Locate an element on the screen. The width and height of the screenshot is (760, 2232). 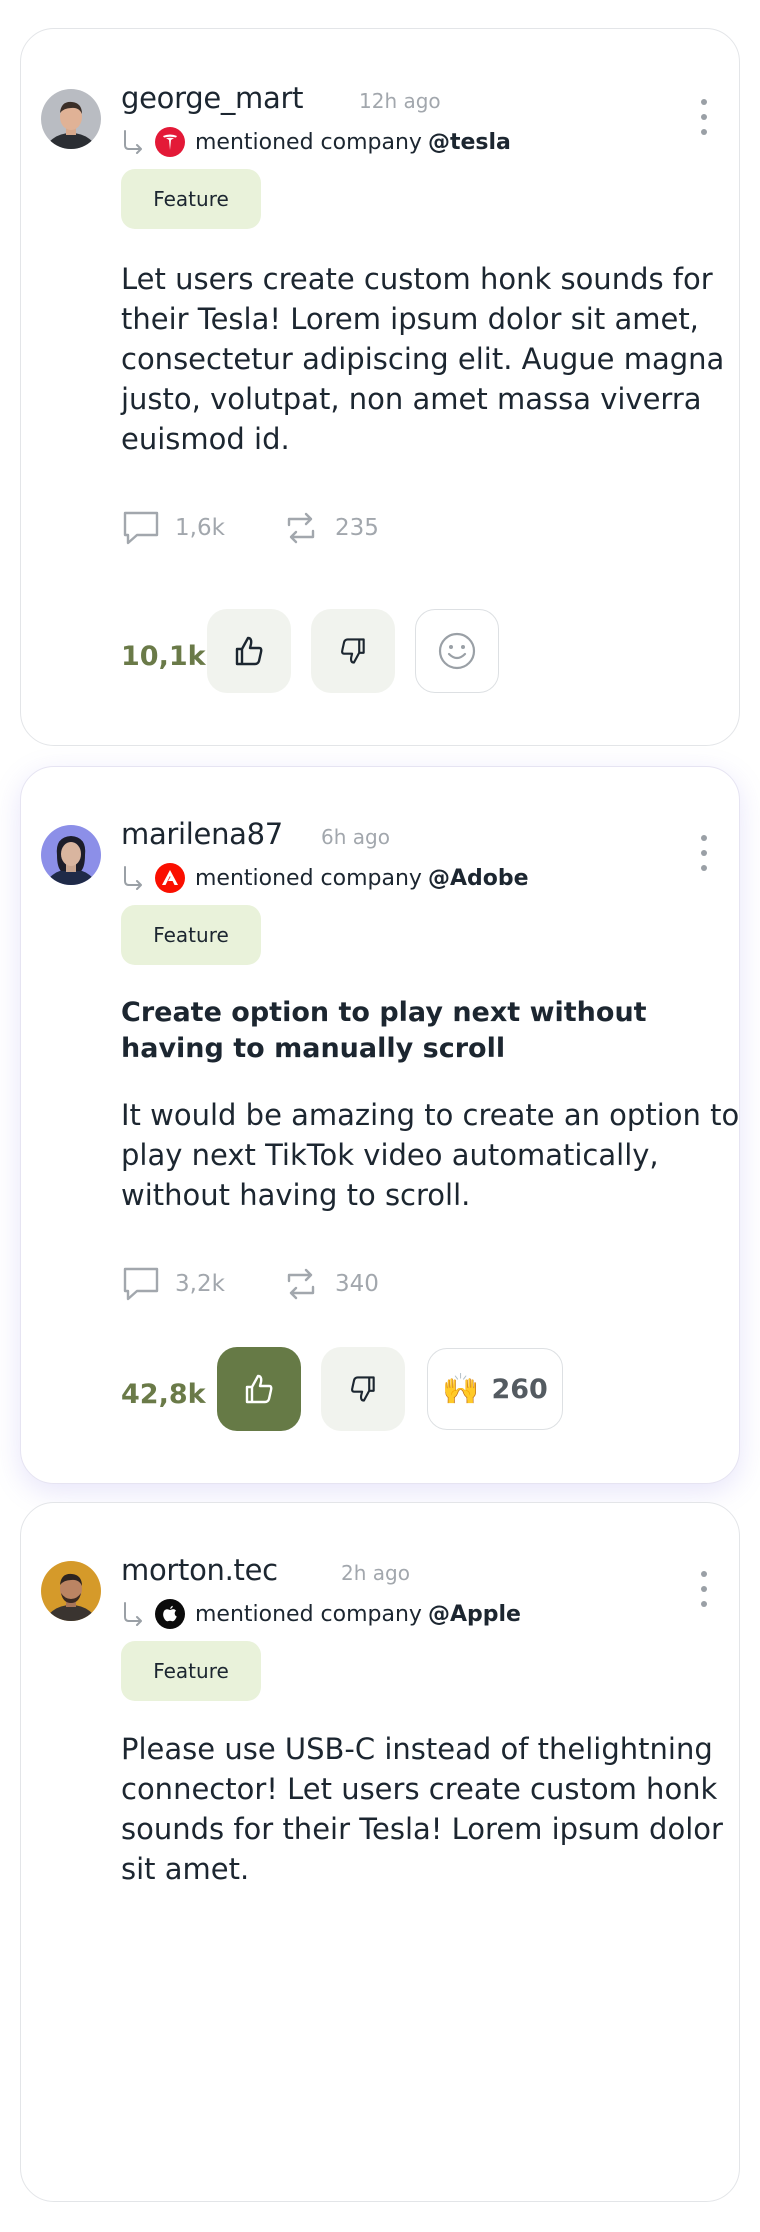
company-mention-link: @Apple is located at coordinates (474, 1614).